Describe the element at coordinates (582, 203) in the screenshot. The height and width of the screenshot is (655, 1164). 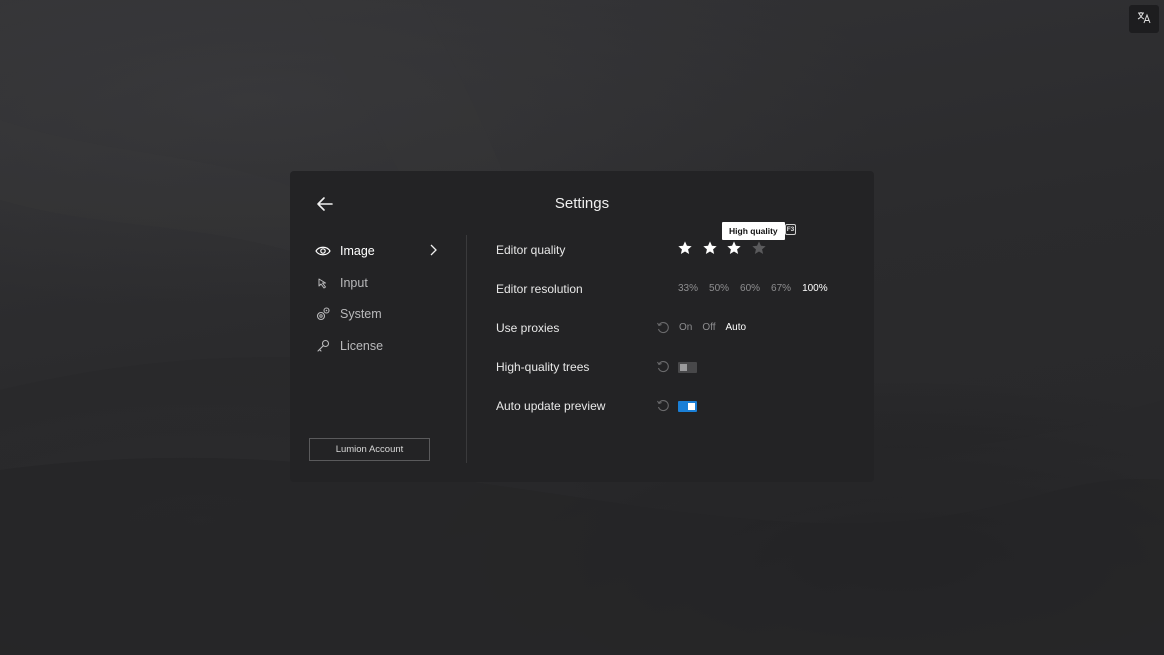
I see `page-title: Settings` at that location.